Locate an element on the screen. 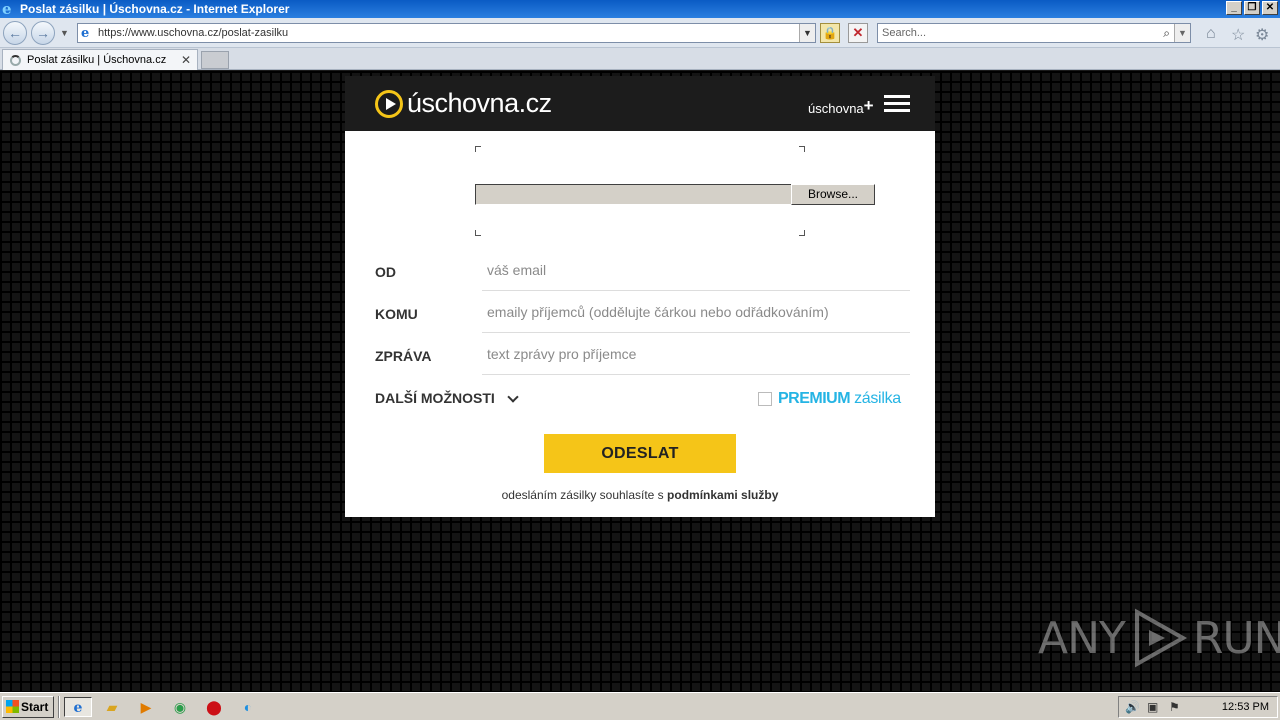 The width and height of the screenshot is (1280, 720). watermark-left: ANY is located at coordinates (1082, 638).